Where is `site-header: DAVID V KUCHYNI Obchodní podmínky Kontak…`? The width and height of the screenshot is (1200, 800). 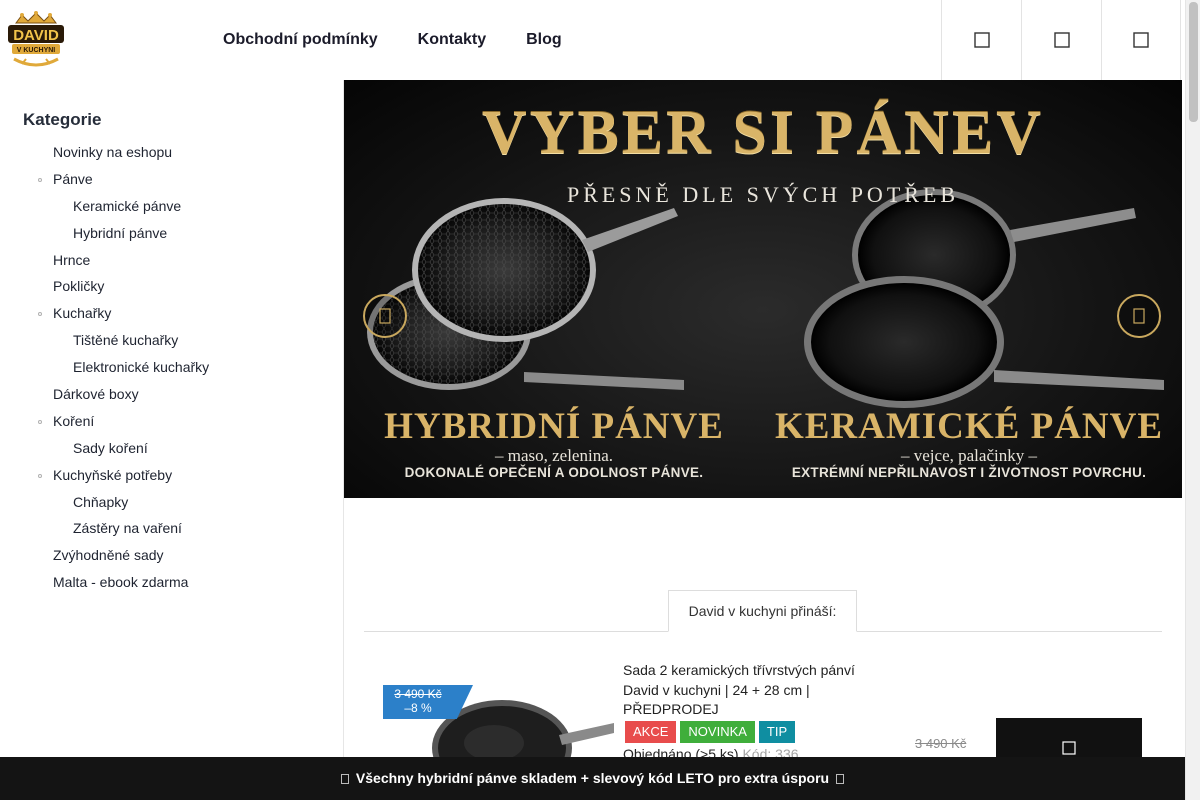
site-header: DAVID V KUCHYNI Obchodní podmínky Kontak… is located at coordinates (592, 40).